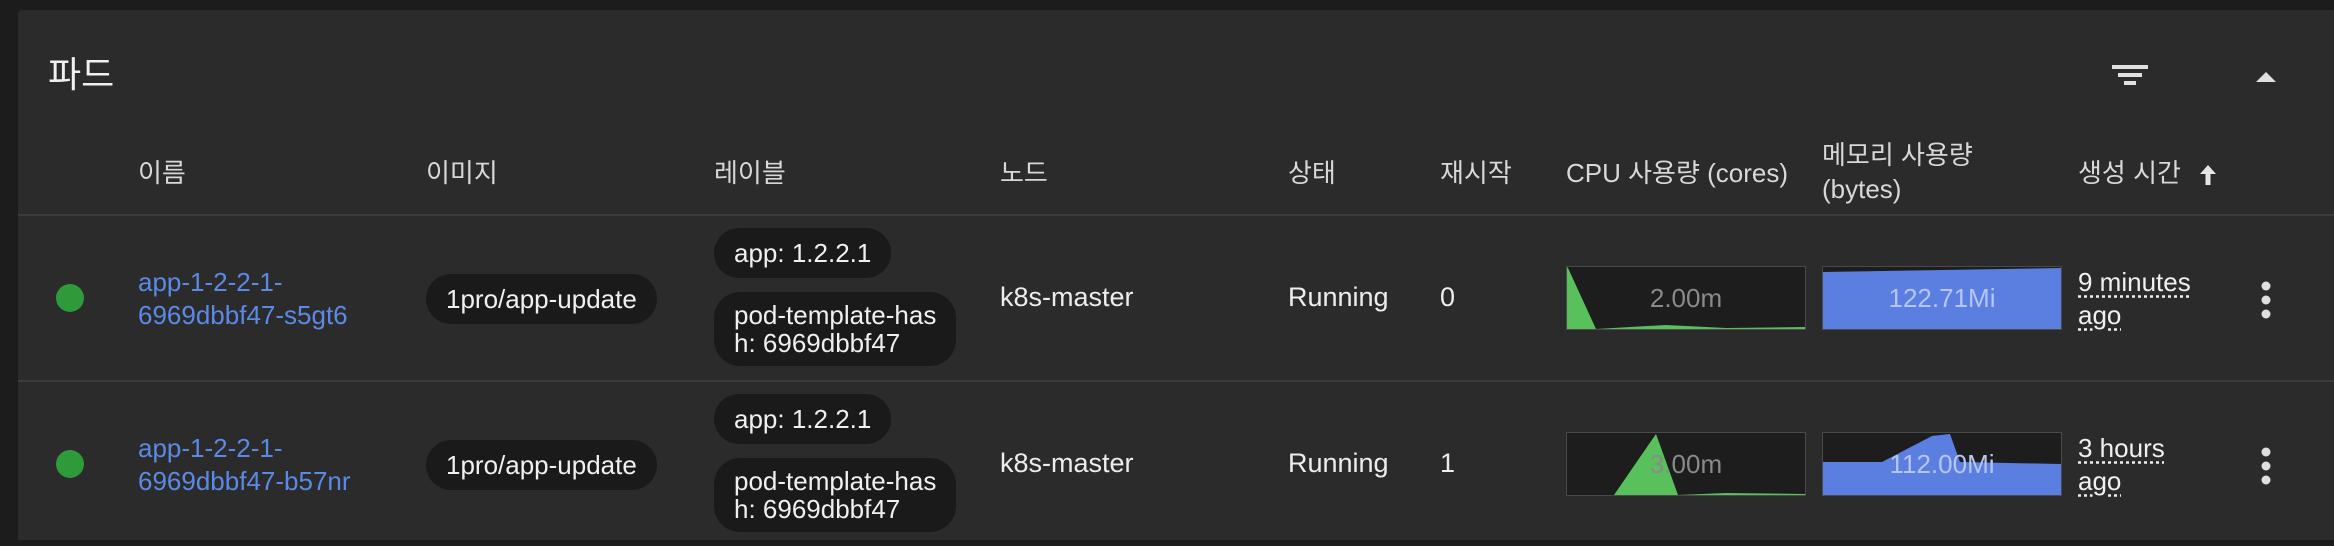 This screenshot has height=546, width=2334. I want to click on age-line1: 3 hours, so click(2121, 448).